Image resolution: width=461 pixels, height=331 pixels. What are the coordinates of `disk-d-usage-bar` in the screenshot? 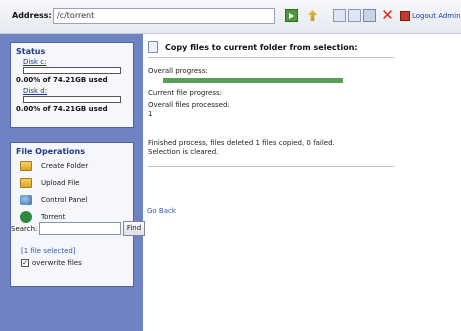 It's located at (72, 99).